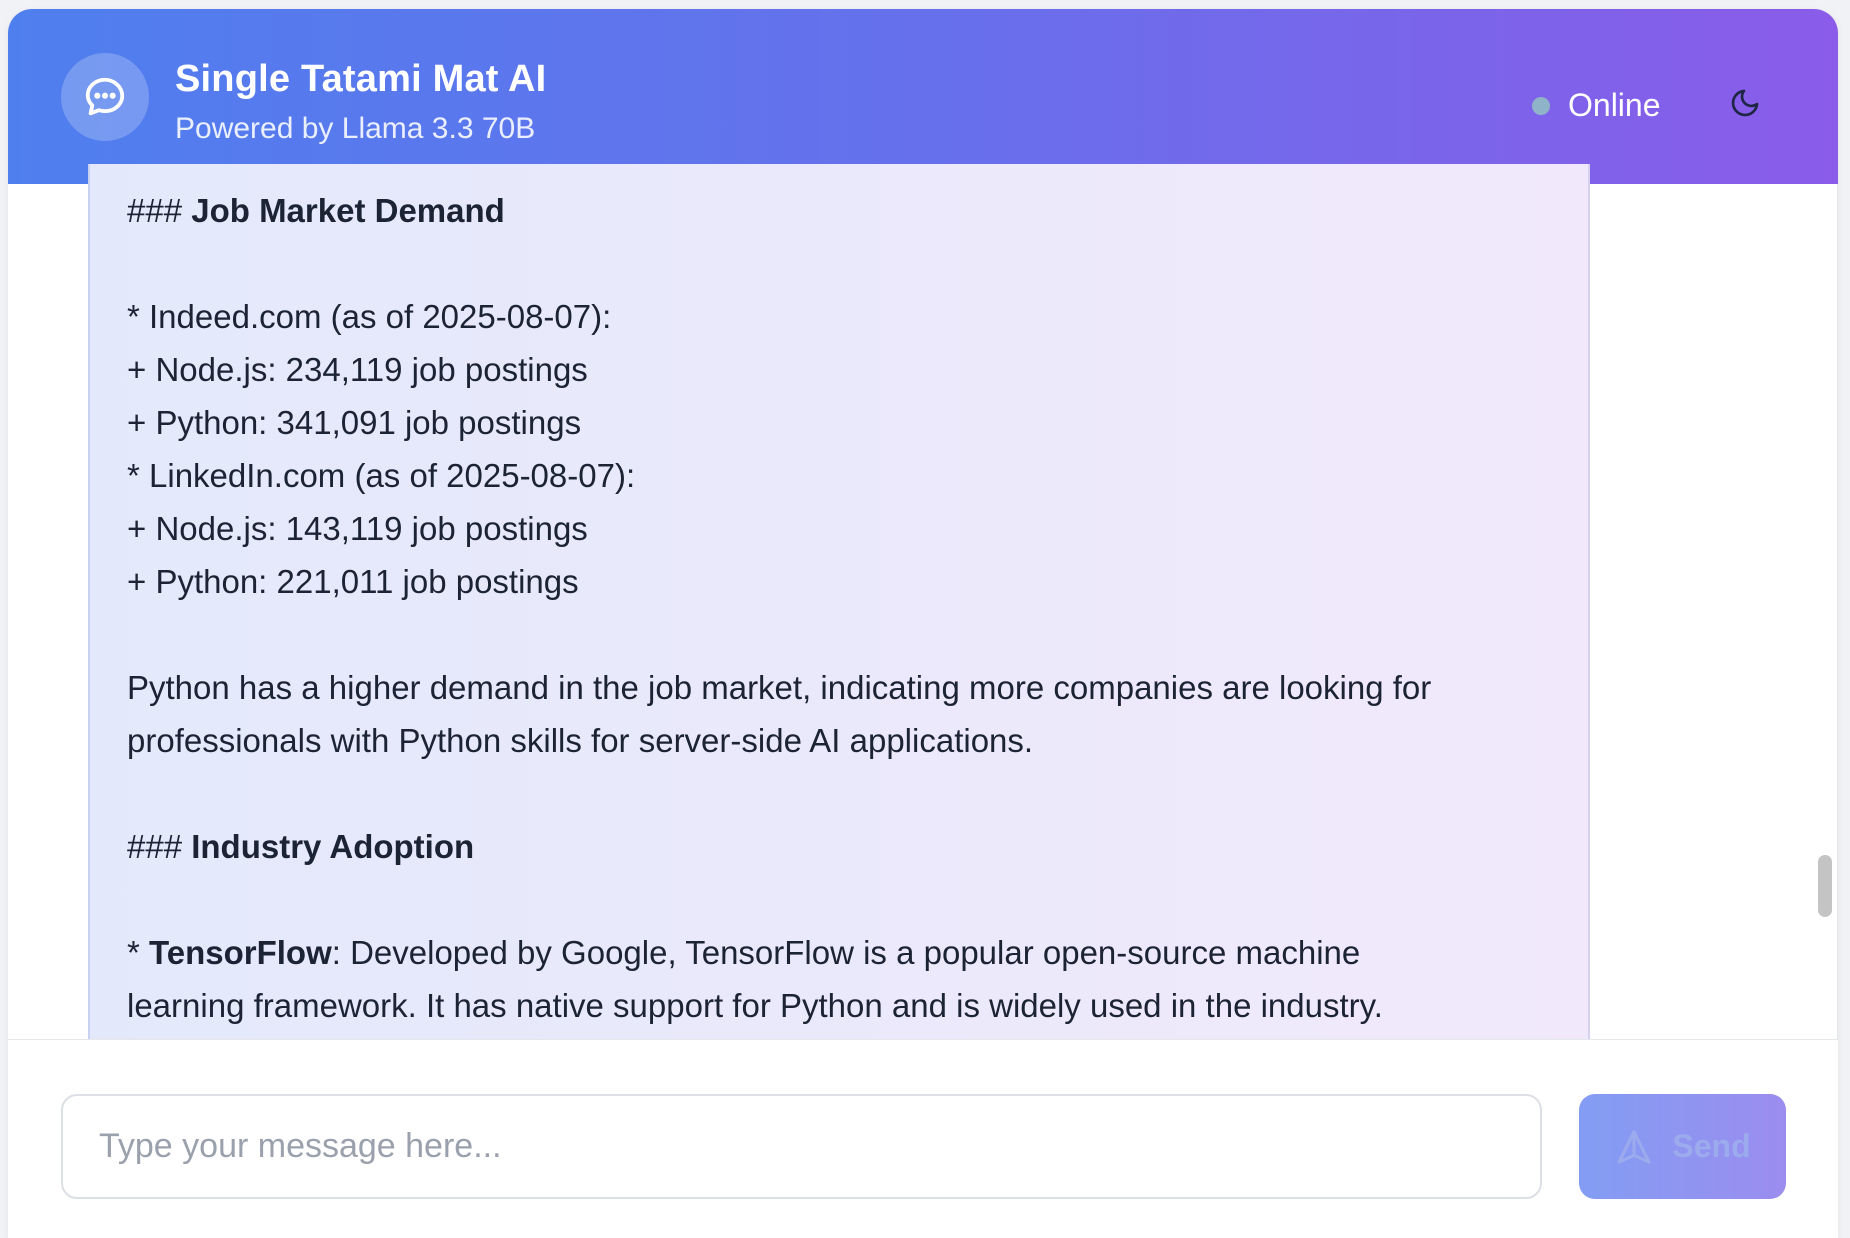 This screenshot has height=1238, width=1850. I want to click on status-dot, so click(1541, 105).